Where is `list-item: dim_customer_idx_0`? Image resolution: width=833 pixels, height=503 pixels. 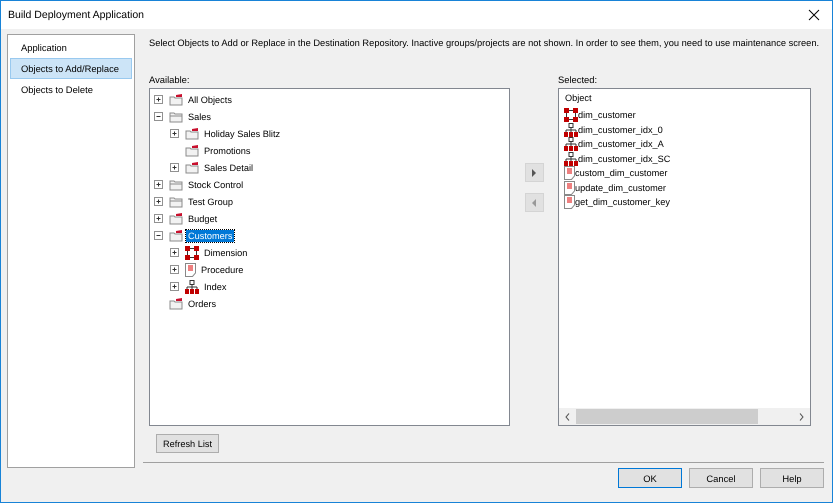 list-item: dim_customer_idx_0 is located at coordinates (620, 129).